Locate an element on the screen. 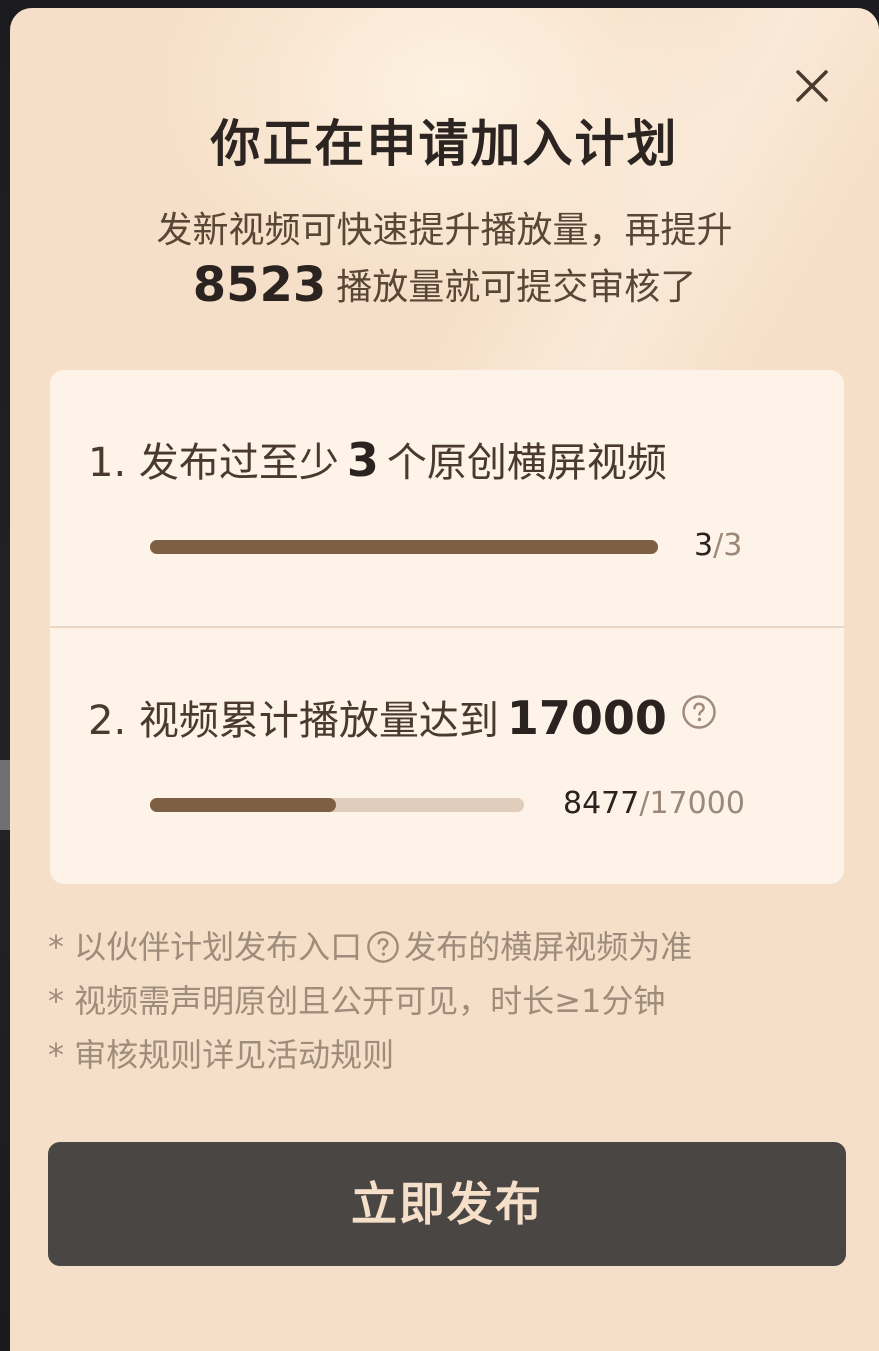 The width and height of the screenshot is (879, 1351). remaining-views-count: 8523 is located at coordinates (259, 285).